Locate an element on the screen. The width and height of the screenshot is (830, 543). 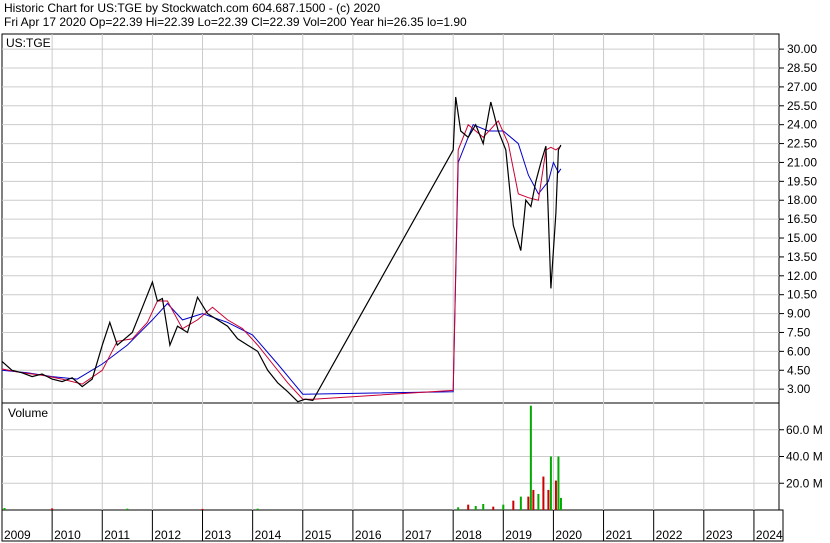
price-tick-label: 24.00 is located at coordinates (802, 125).